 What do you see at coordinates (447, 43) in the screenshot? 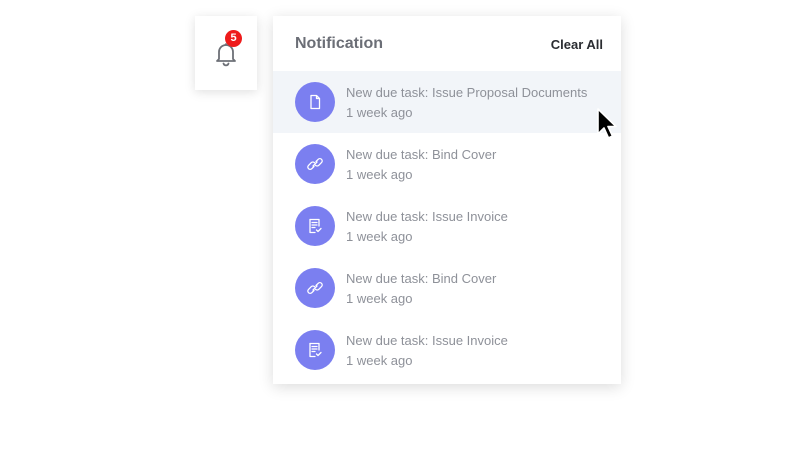
I see `panel-header: Notification Clear All` at bounding box center [447, 43].